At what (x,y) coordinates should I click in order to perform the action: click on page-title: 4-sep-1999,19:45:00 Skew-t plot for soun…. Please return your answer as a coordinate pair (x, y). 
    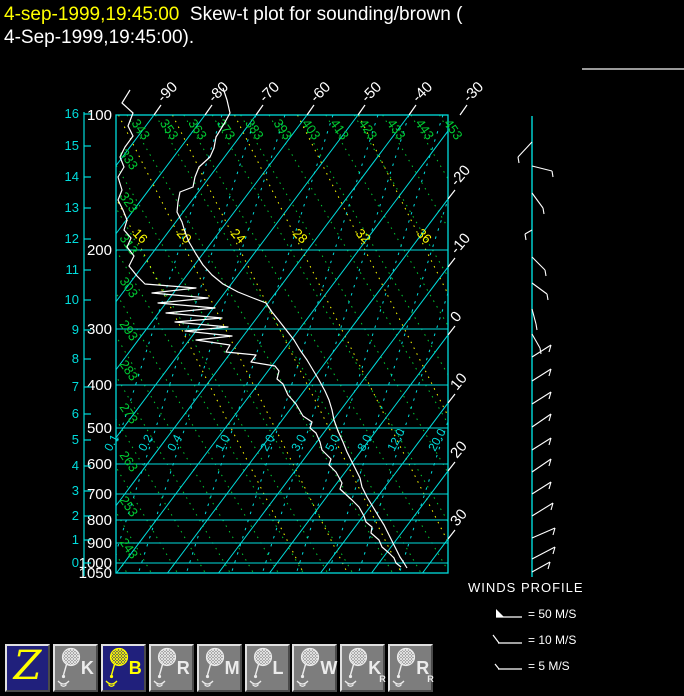
    Looking at the image, I should click on (233, 26).